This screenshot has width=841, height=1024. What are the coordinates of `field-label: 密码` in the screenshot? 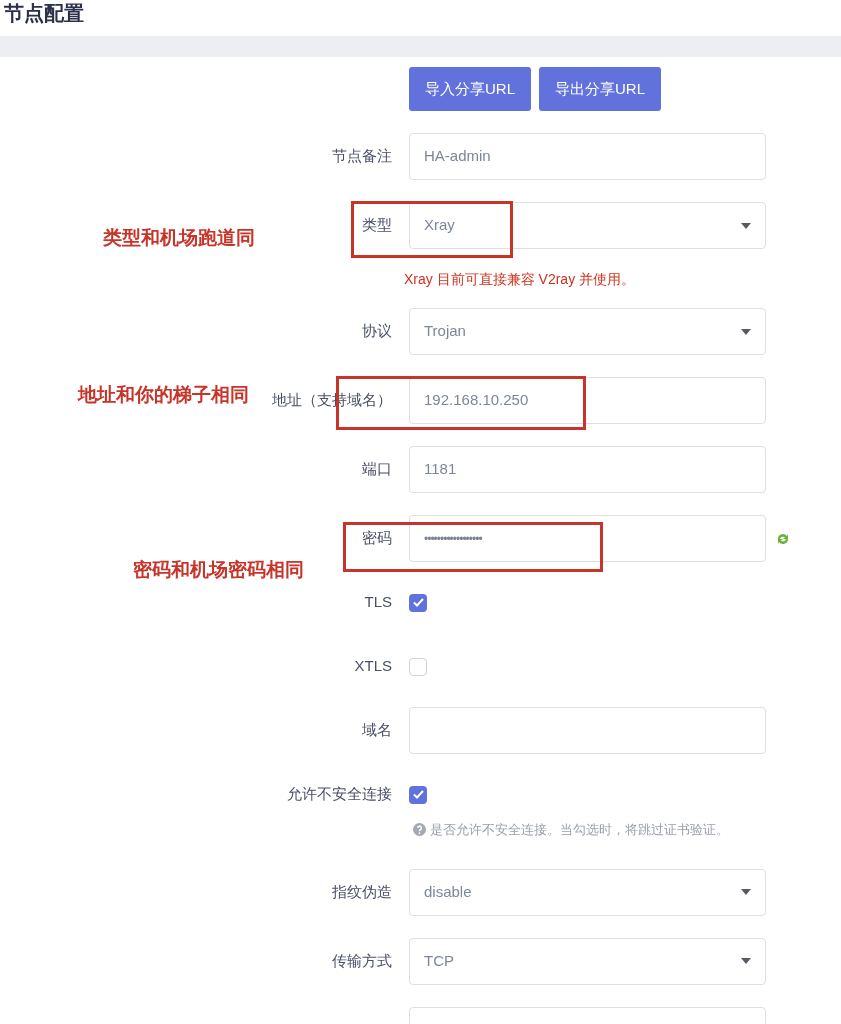 It's located at (377, 538).